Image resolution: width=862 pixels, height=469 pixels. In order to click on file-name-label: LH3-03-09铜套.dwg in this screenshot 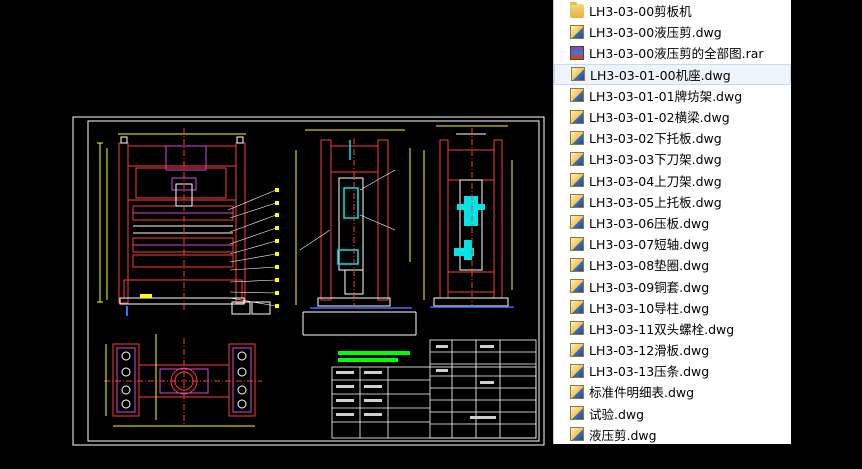, I will do `click(649, 287)`.